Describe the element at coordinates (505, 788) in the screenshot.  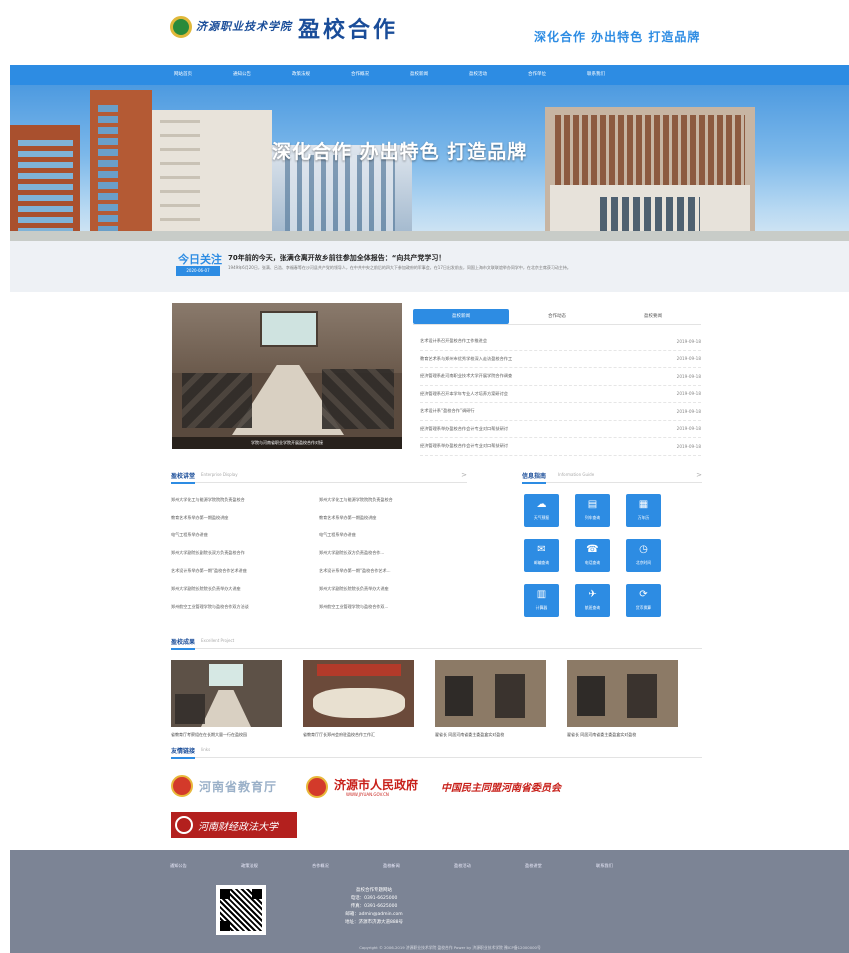
I see `link-democratic-league: 中国民主同盟河南省委员会` at that location.